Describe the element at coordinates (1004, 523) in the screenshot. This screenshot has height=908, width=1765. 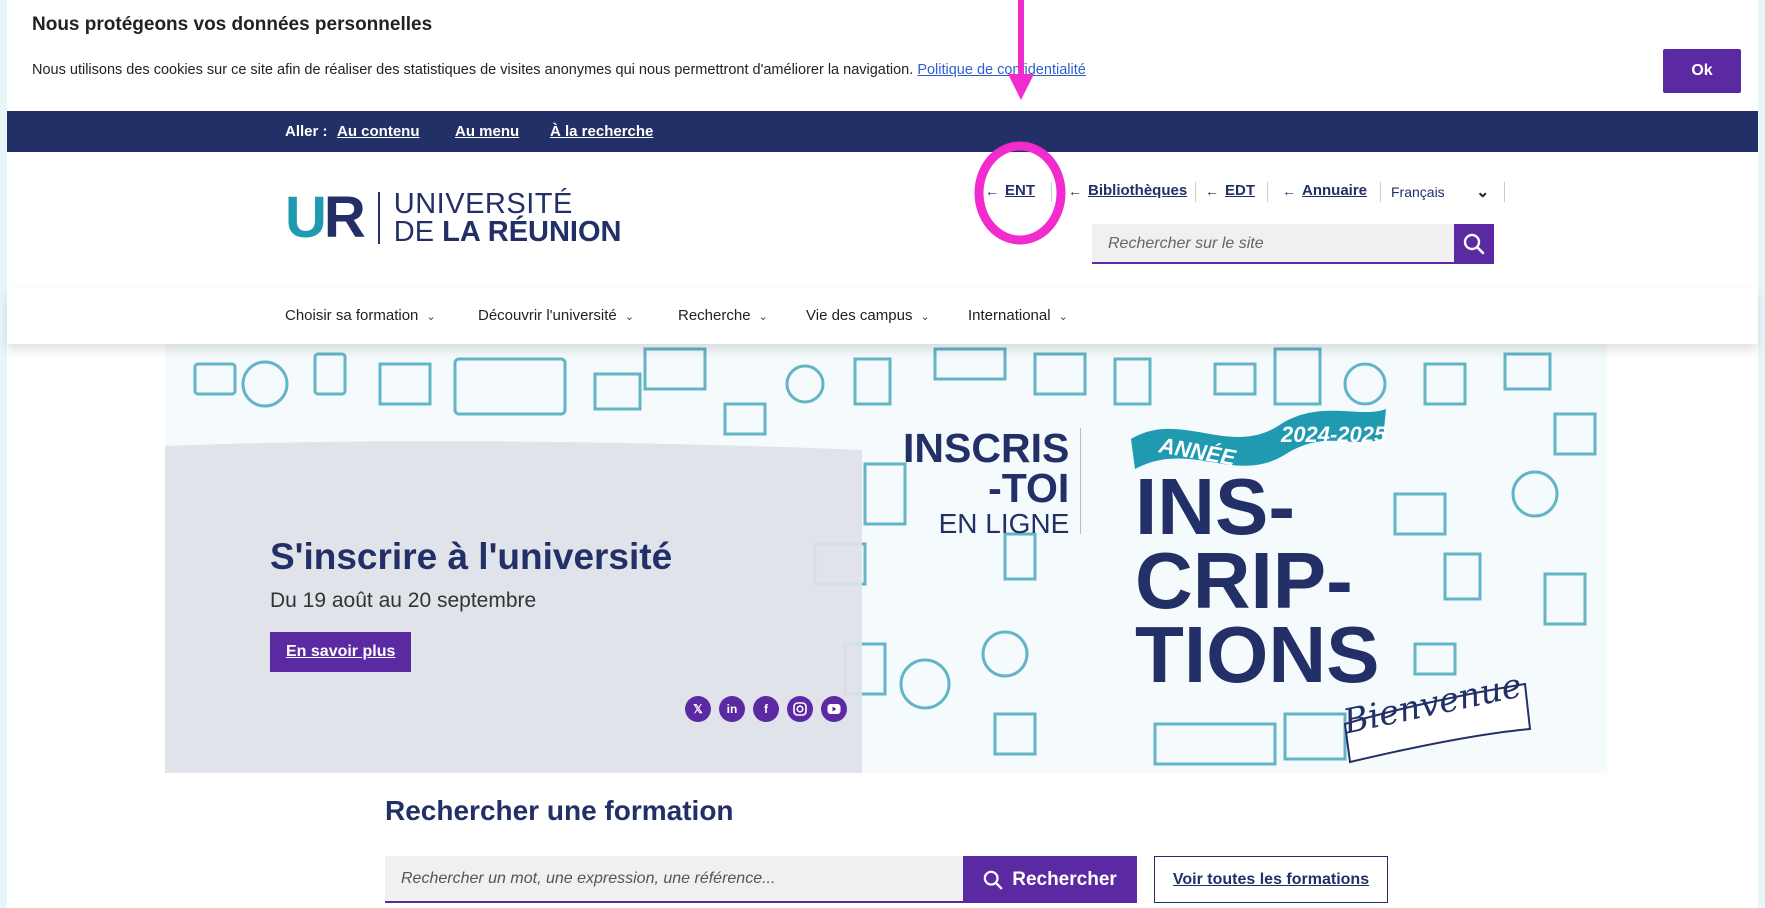
I see `inscris-line-3: EN LIGNE` at that location.